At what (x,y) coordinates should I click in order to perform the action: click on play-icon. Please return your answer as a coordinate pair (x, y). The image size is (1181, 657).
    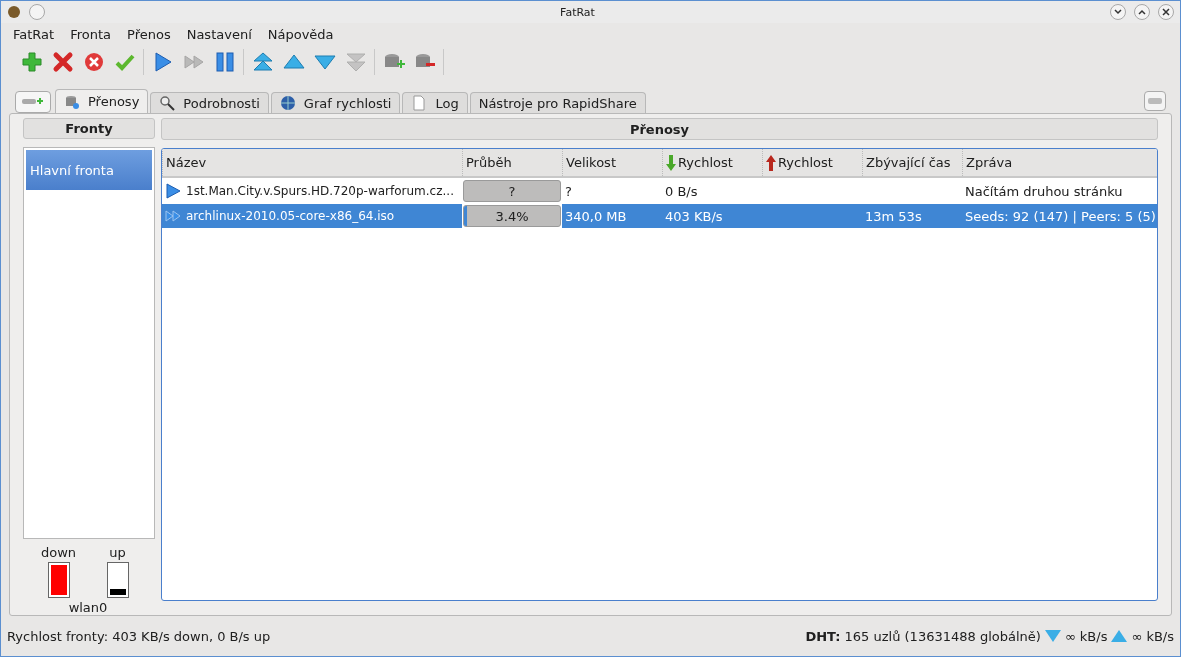
    Looking at the image, I should click on (173, 191).